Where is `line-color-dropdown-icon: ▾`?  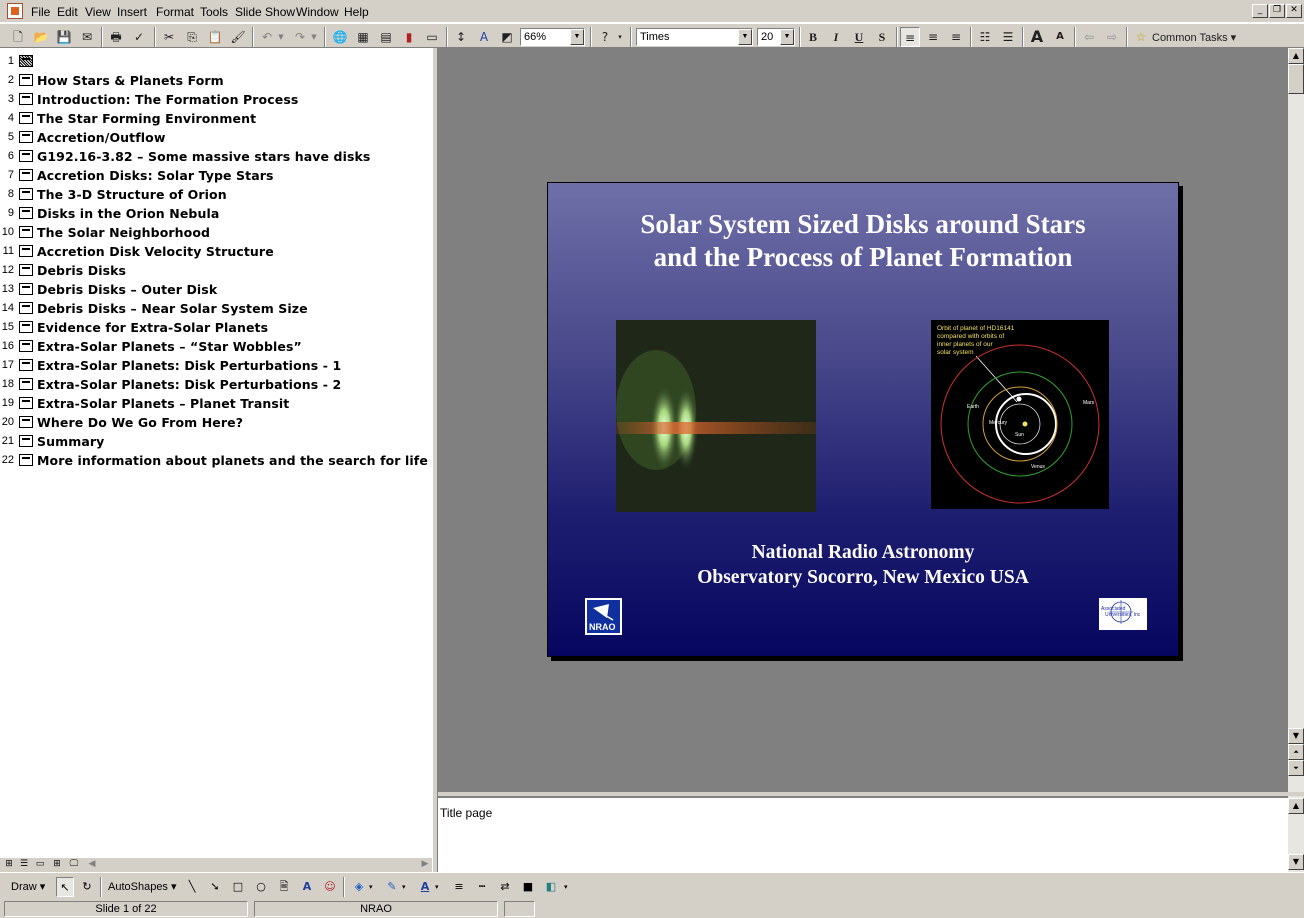
line-color-dropdown-icon: ▾ is located at coordinates (406, 887).